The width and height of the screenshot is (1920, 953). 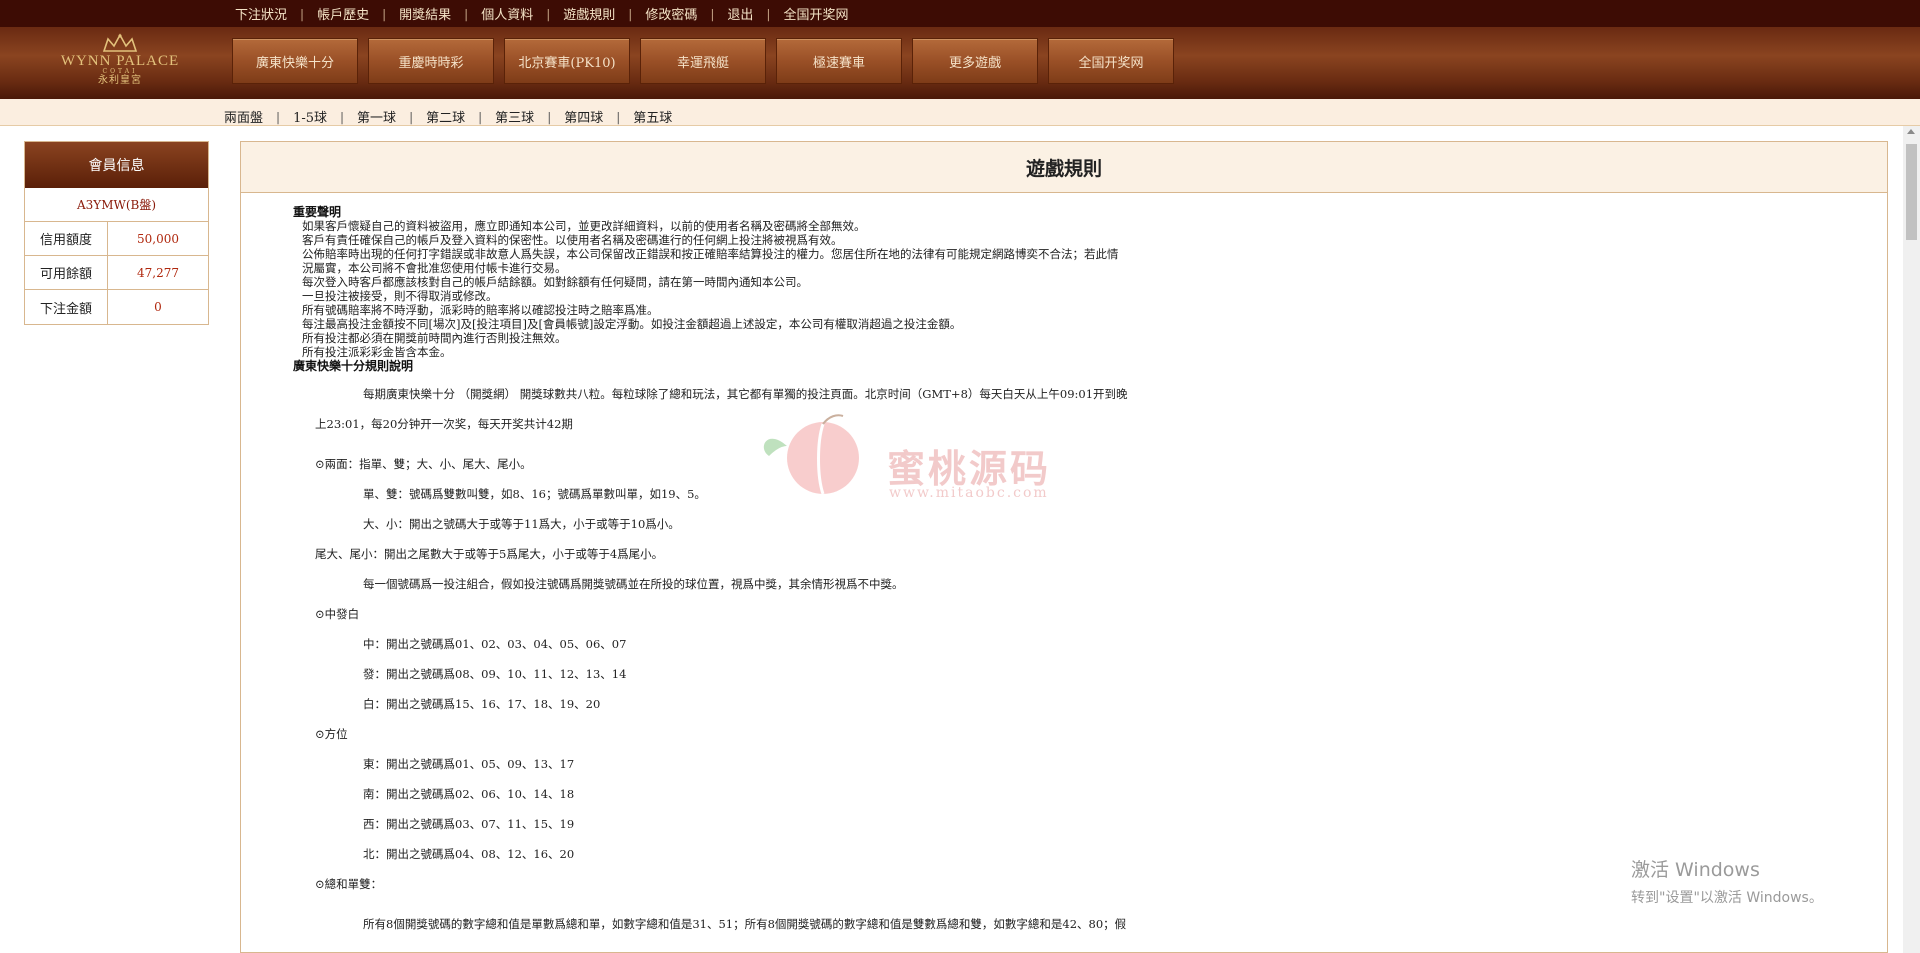 What do you see at coordinates (423, 464) in the screenshot?
I see `rule-line: ⊙兩面：指單、雙；大、小、尾大、尾小。` at bounding box center [423, 464].